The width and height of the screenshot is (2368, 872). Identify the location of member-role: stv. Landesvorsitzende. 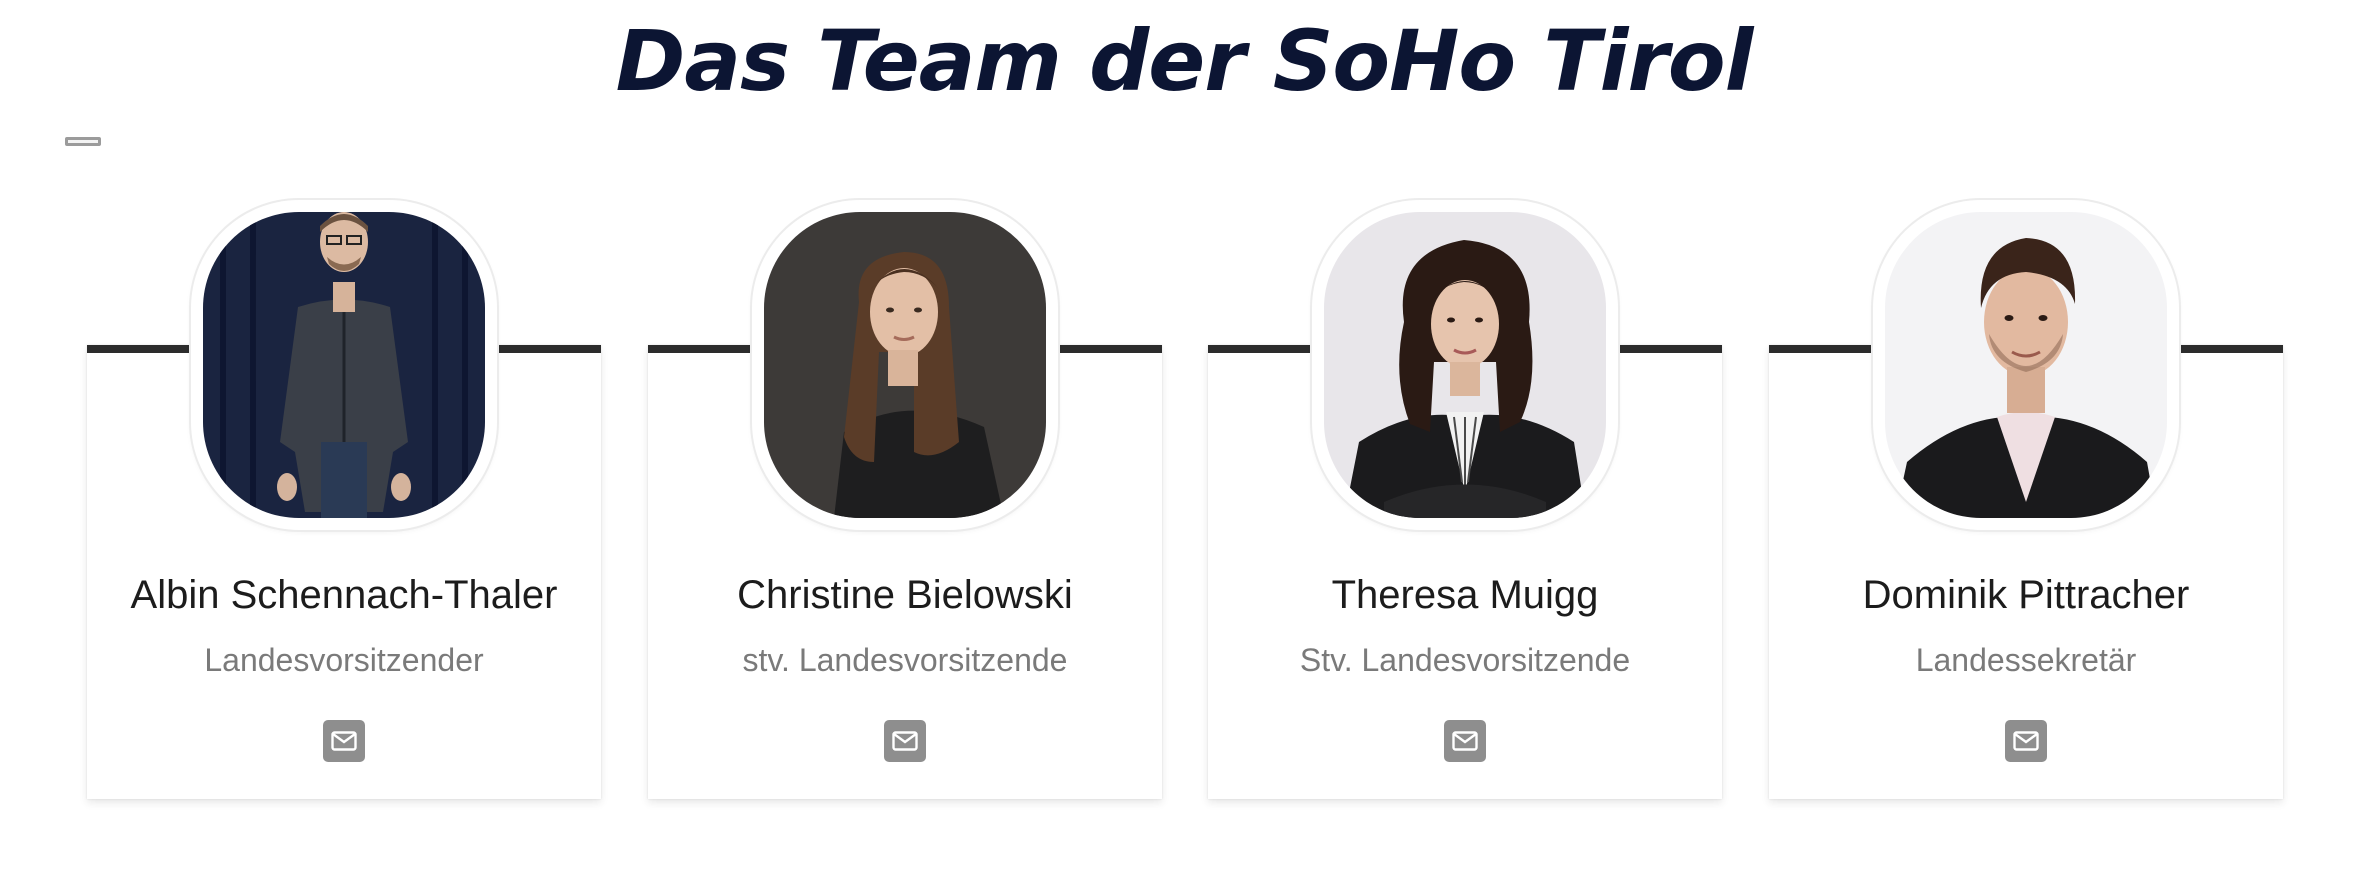
(905, 660).